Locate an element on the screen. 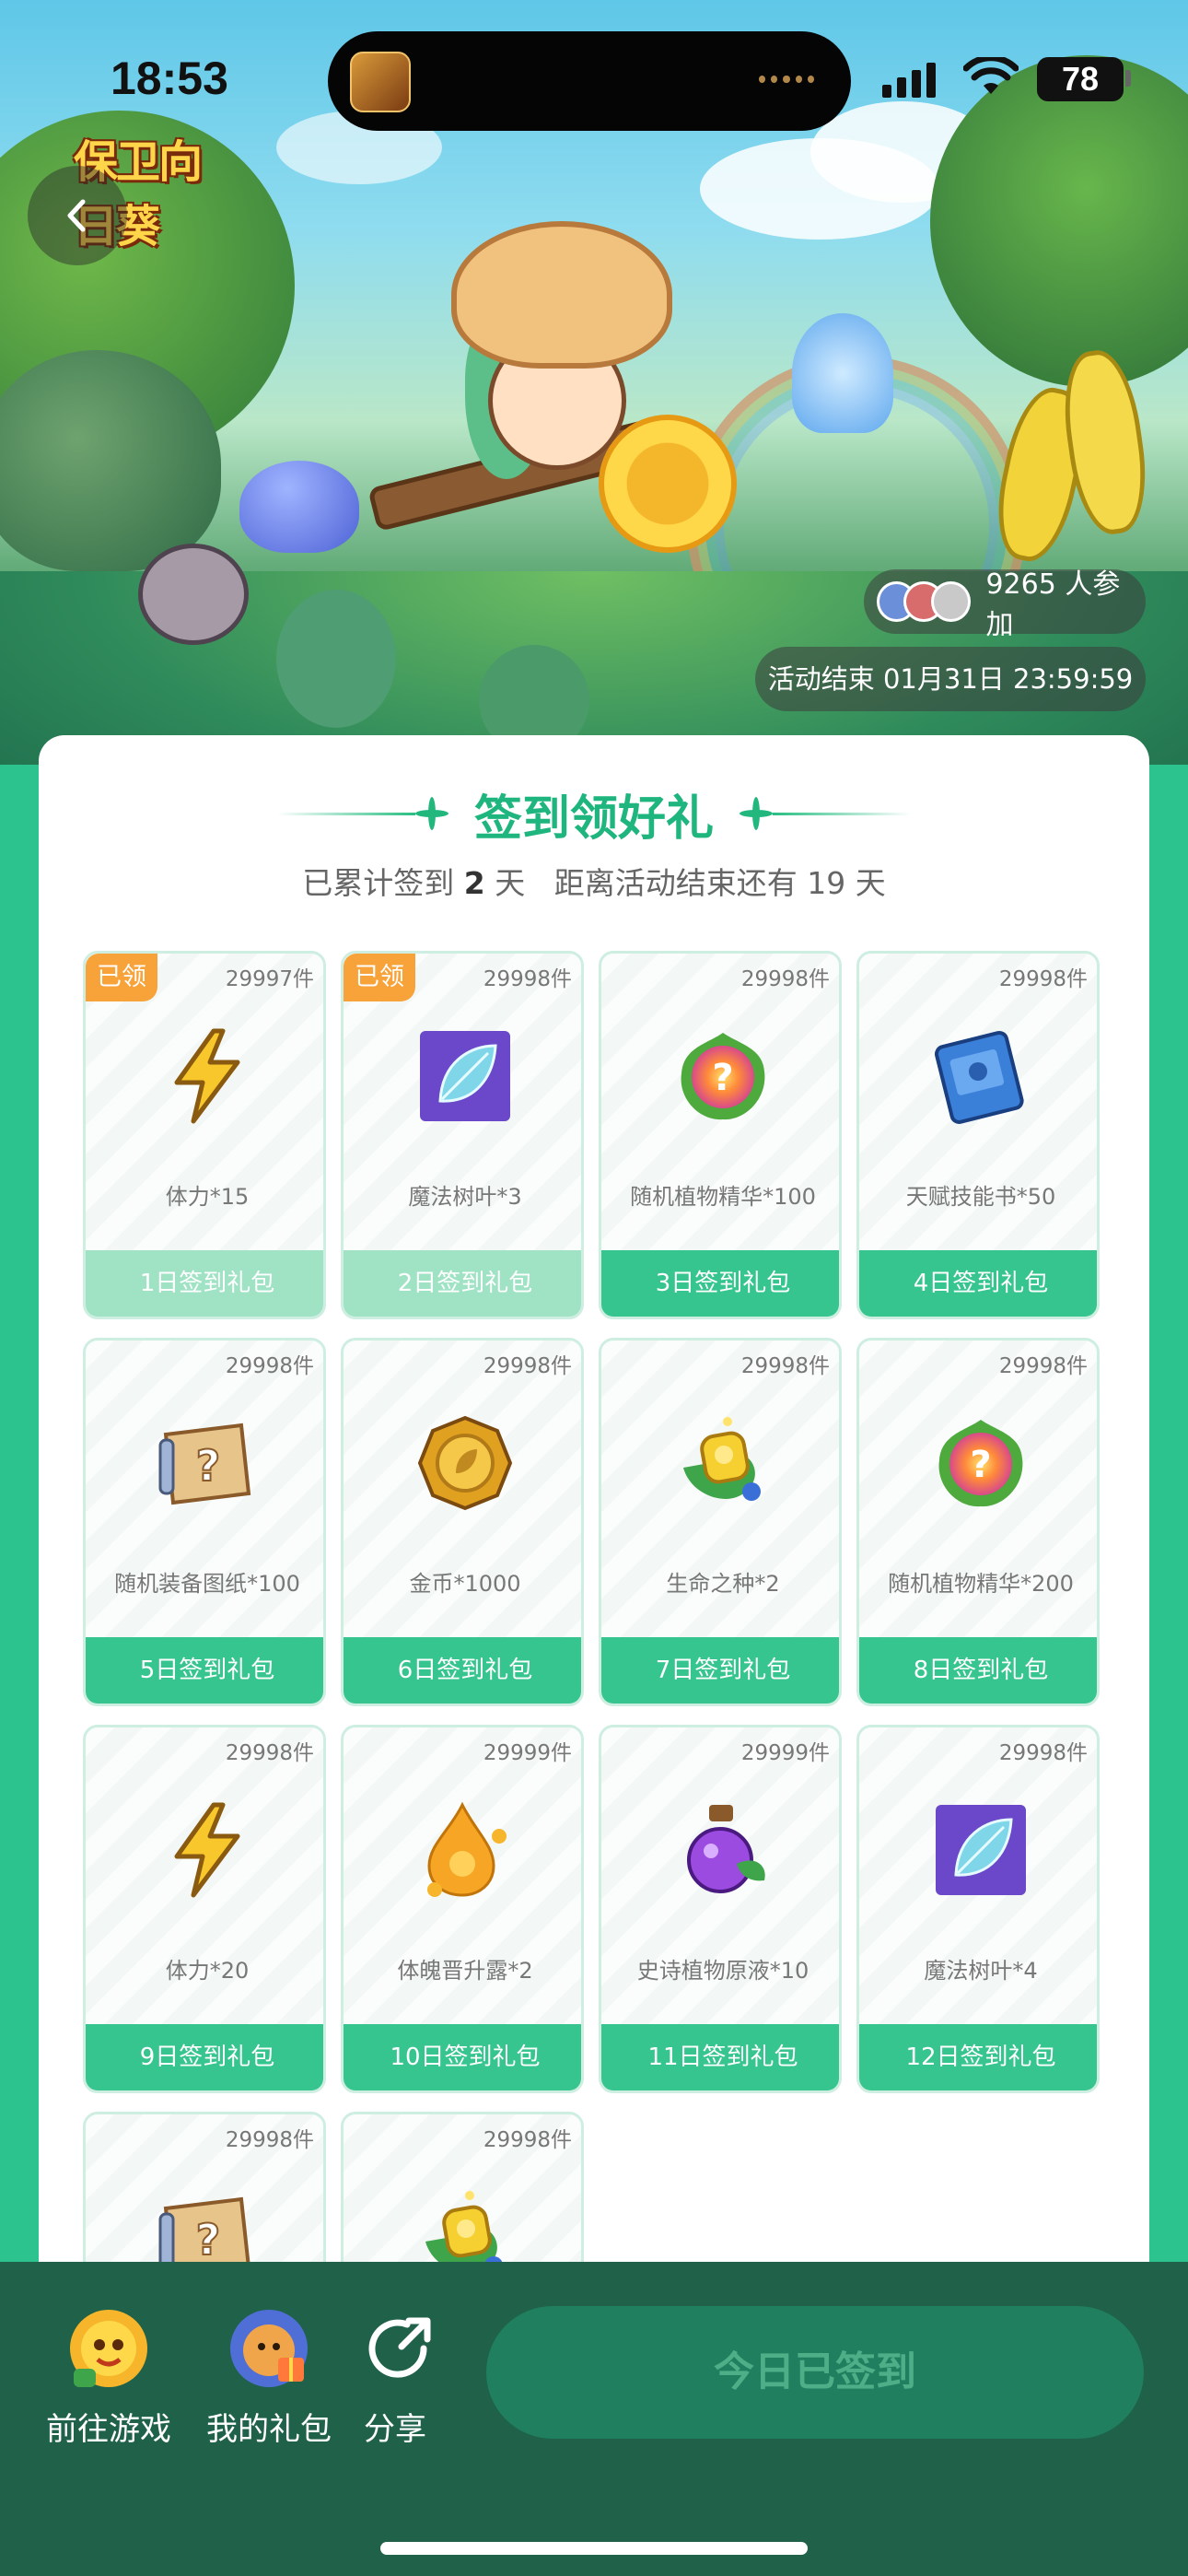 This screenshot has width=1188, height=2576. gift-day-label: 3日签到礼包 is located at coordinates (720, 1283).